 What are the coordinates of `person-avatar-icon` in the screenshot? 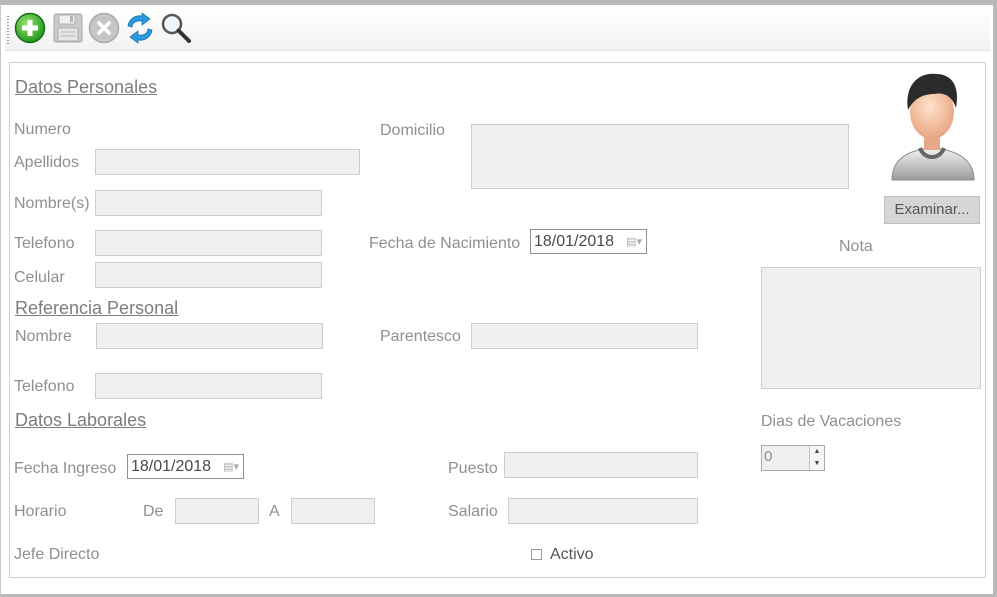 It's located at (933, 127).